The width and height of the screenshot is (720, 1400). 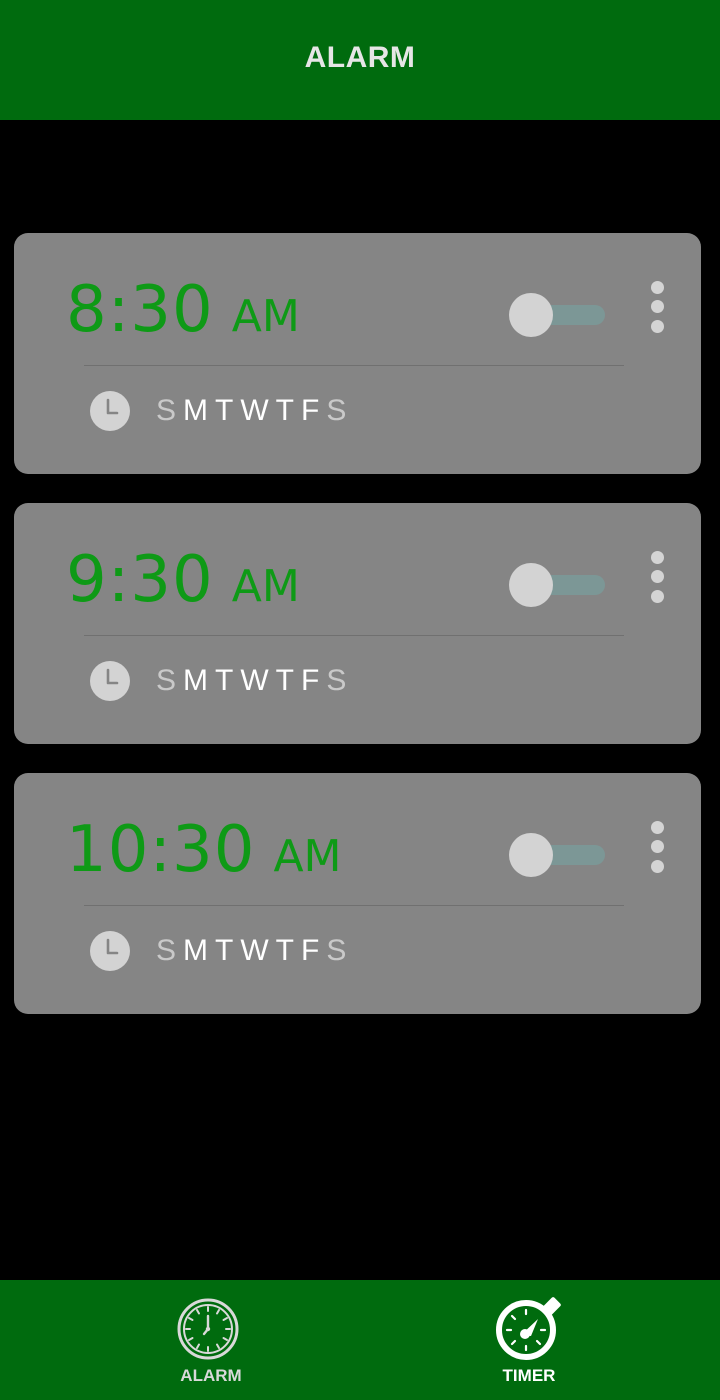 I want to click on alarm-time: 8:30 AM, so click(x=183, y=310).